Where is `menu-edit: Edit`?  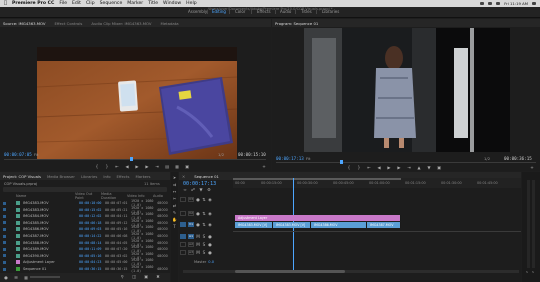
menu-edit: Edit is located at coordinates (76, 3).